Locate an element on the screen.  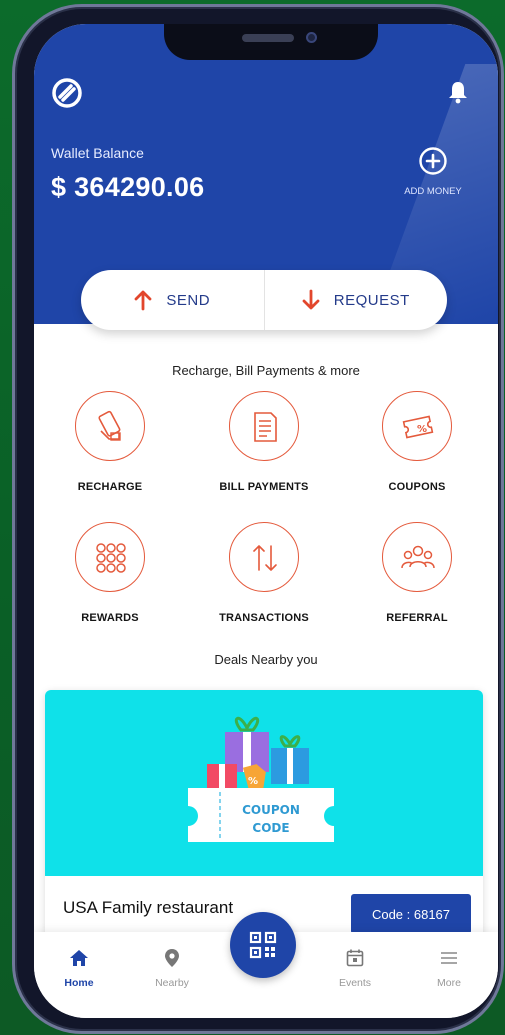
service-transactions: TRANSACTIONS is located at coordinates (264, 573).